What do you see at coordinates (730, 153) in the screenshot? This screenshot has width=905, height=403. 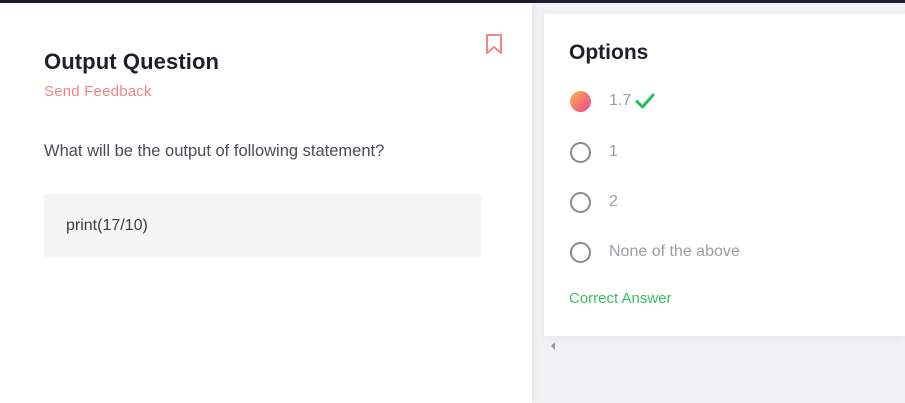 I see `option-item-2: 1` at bounding box center [730, 153].